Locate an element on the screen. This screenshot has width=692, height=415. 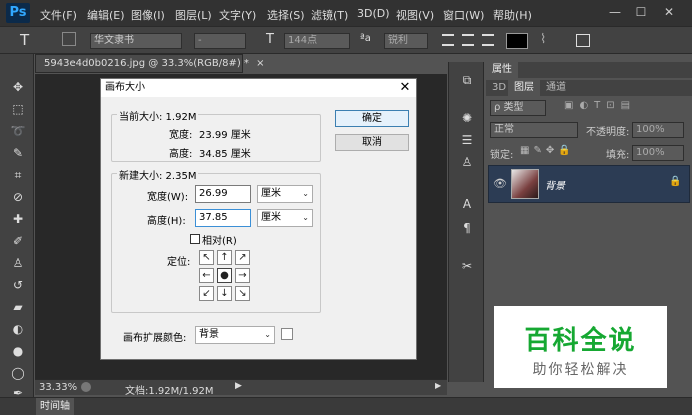
document-tab-title: 5943e4d0b0216.jpg @ 33.3%(RGB/8#) * is located at coordinates (146, 63).